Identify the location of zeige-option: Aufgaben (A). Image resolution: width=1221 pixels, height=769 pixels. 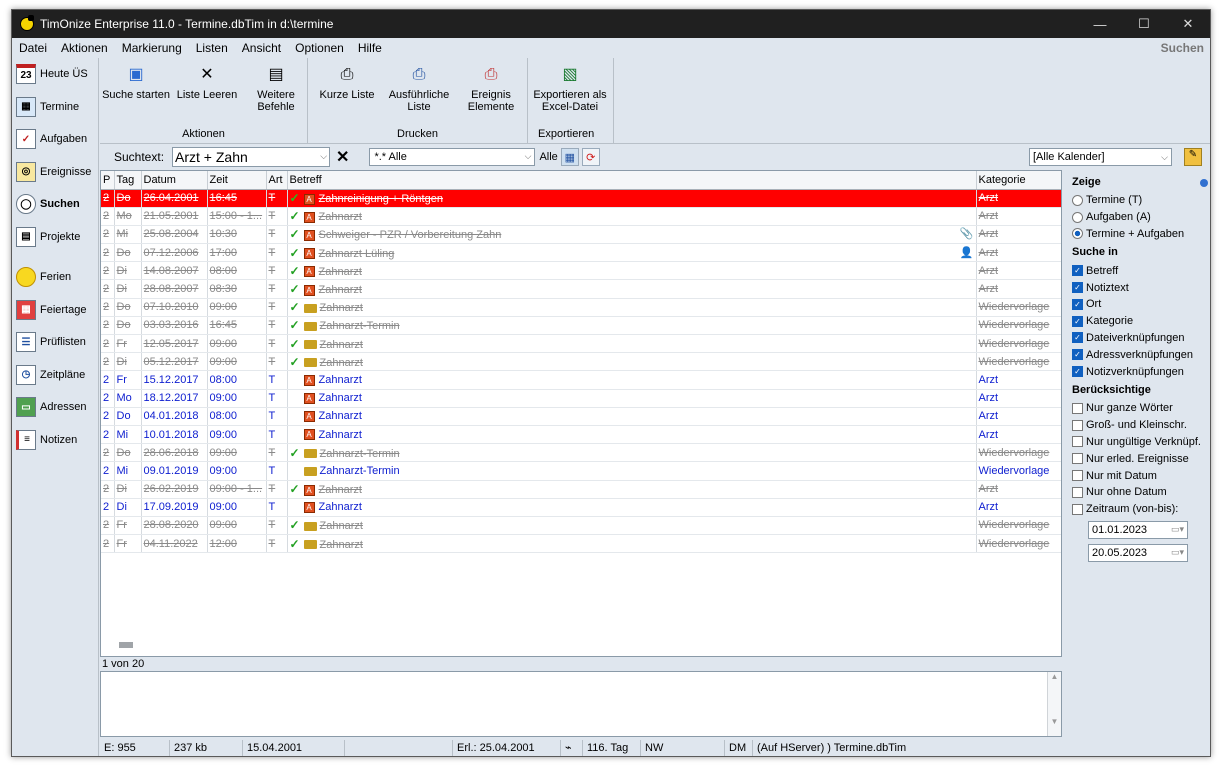
(1141, 217).